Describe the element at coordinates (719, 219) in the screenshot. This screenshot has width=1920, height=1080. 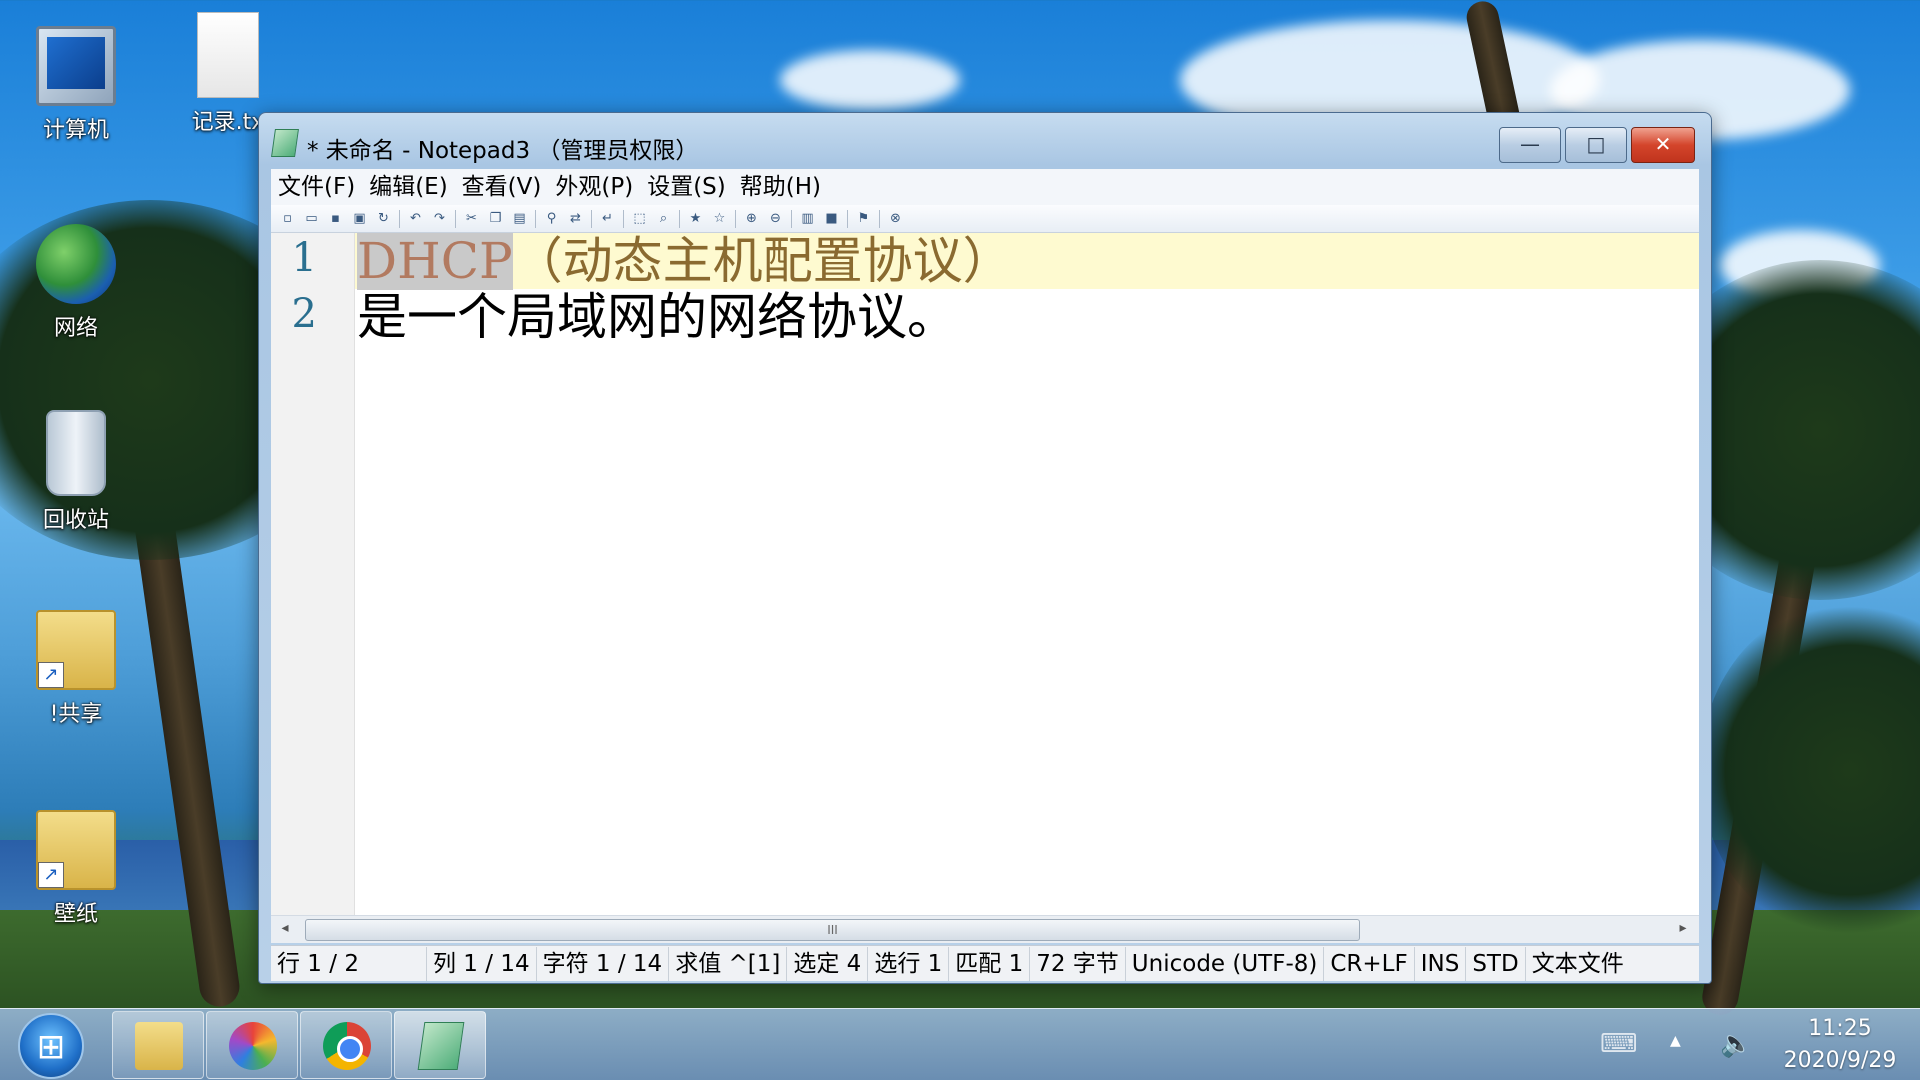
I see `favorite-add-icon: ☆` at that location.